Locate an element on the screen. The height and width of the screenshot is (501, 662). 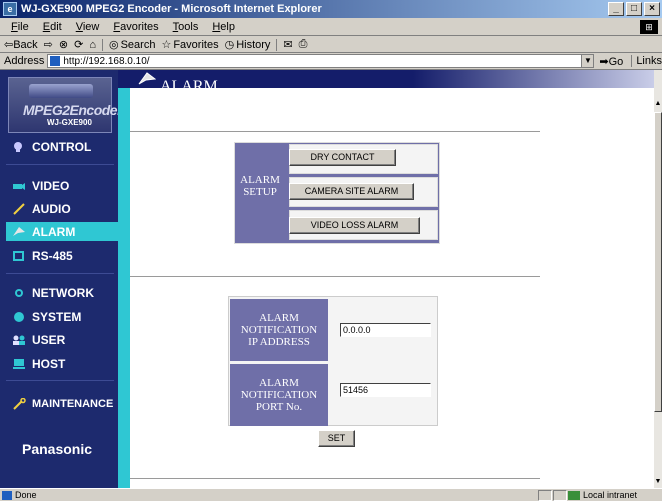
menu-view: View is located at coordinates (88, 27).